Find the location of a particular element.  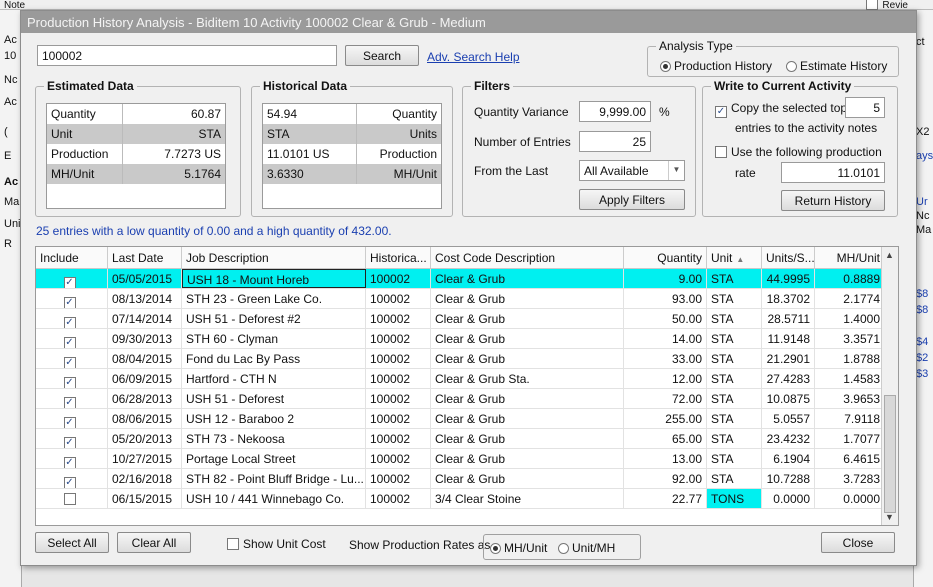

estimated-row: Production 7.7273 US is located at coordinates (136, 154).